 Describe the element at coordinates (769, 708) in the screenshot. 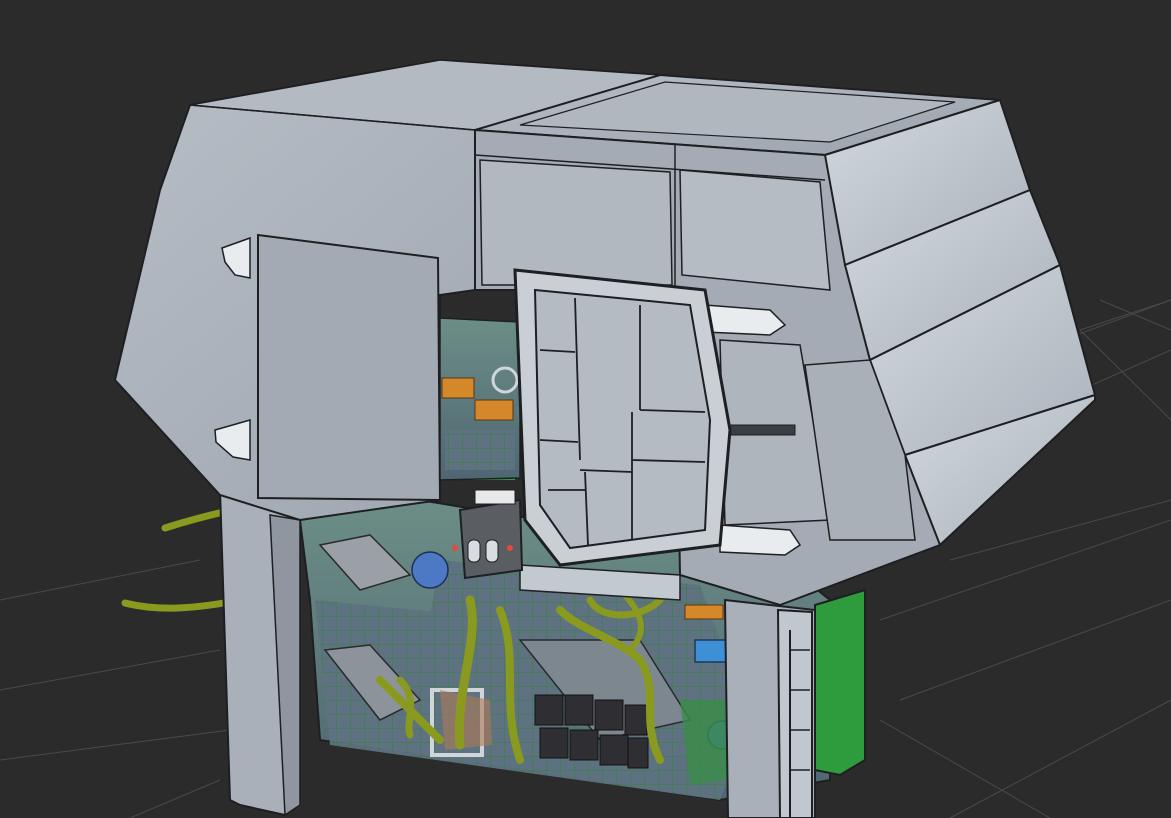

I see `support-pillar-right` at that location.